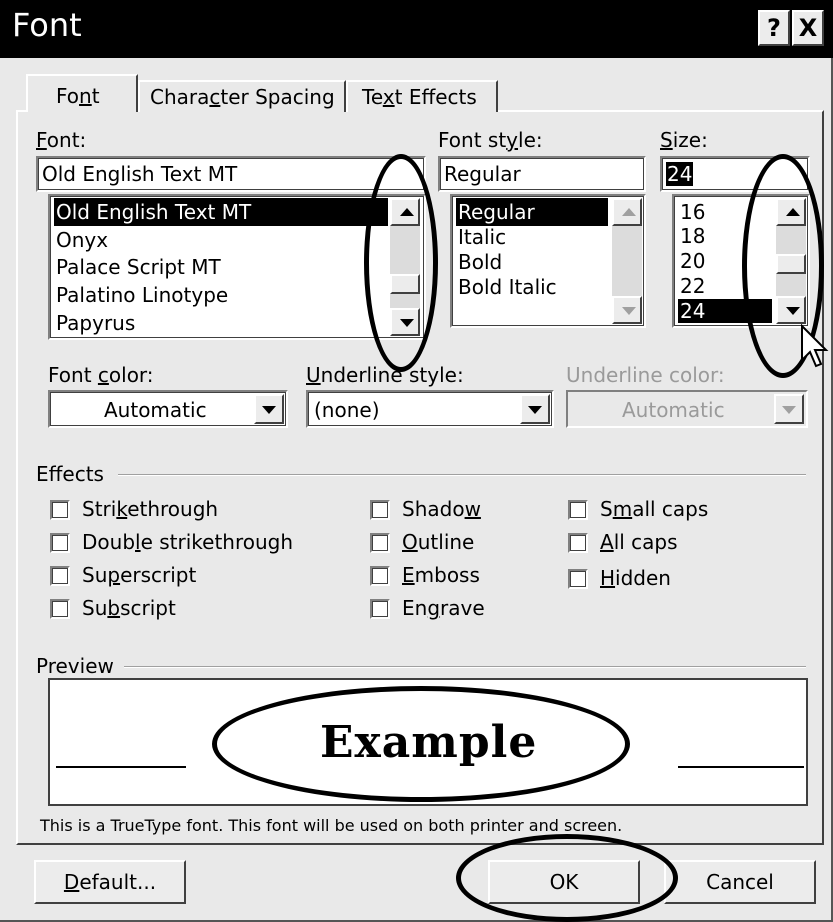  Describe the element at coordinates (60, 576) in the screenshot. I see `superscript-checkbox` at that location.